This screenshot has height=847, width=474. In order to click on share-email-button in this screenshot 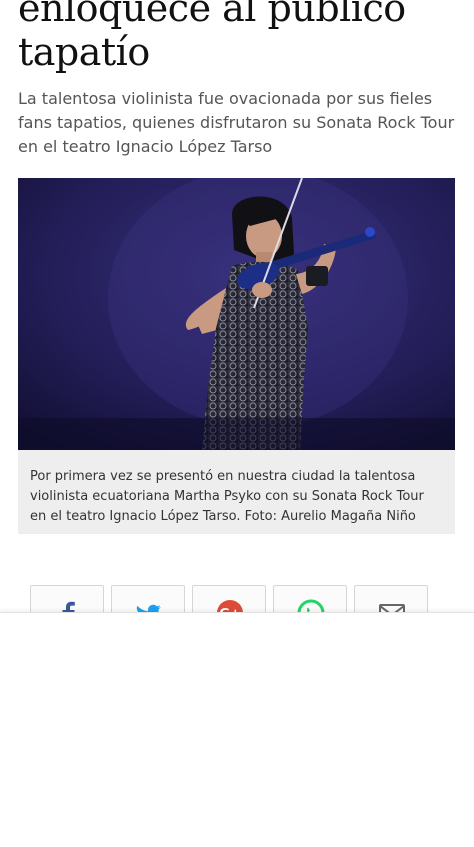, I will do `click(391, 600)`.